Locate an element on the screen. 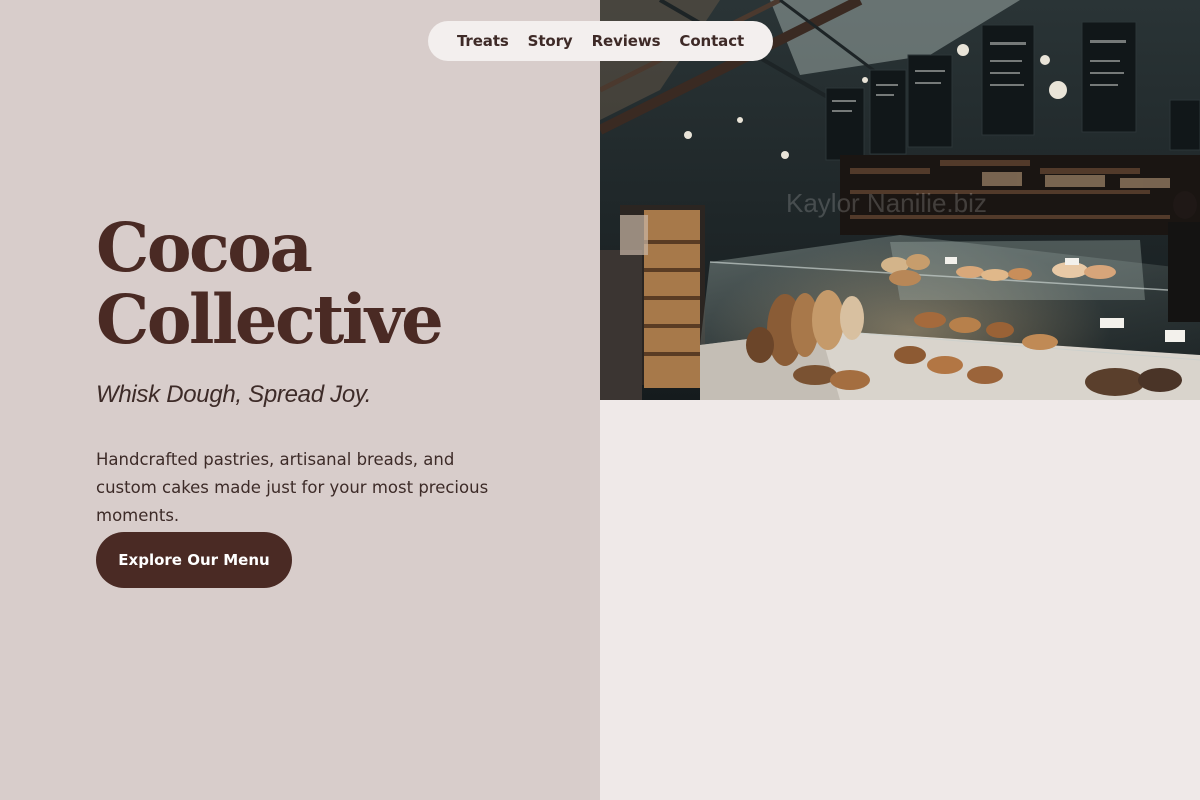  photo-watermark: Kaylor Nanilie.biz is located at coordinates (886, 203).